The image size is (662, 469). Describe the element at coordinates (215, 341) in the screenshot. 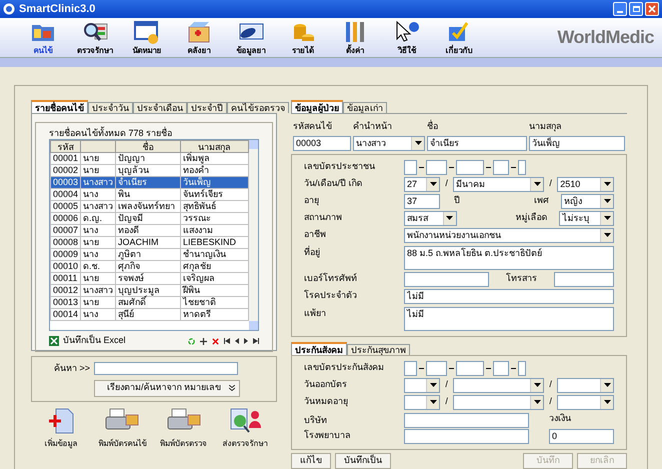

I see `delete-icon` at that location.